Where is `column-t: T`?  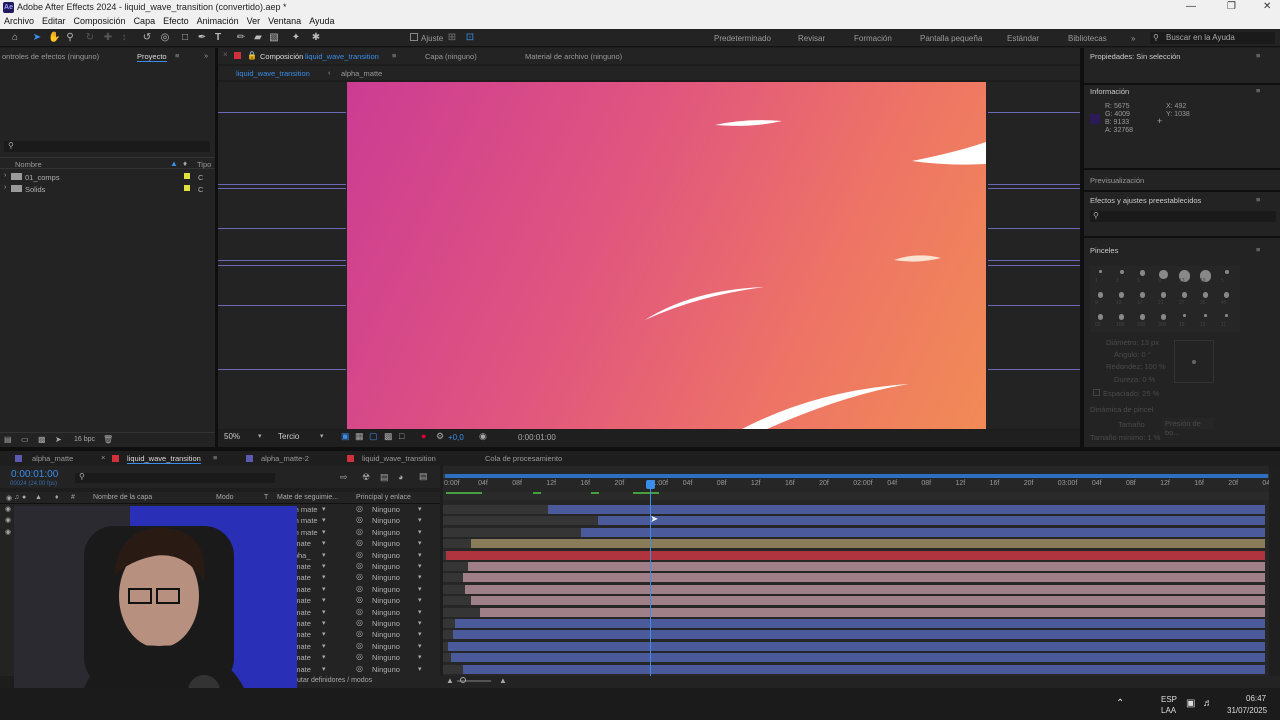 column-t: T is located at coordinates (266, 497).